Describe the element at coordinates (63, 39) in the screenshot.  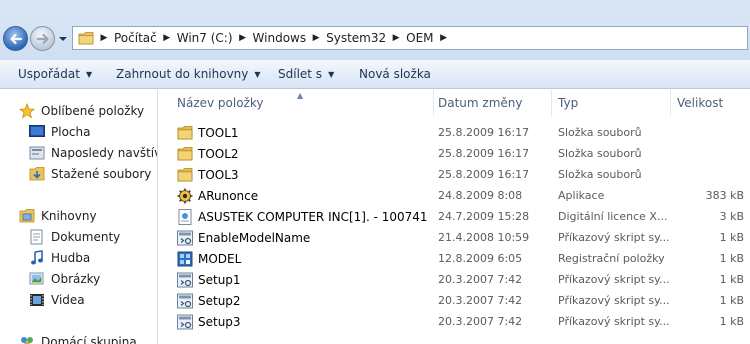
I see `recent-pages-dropdown-icon` at that location.